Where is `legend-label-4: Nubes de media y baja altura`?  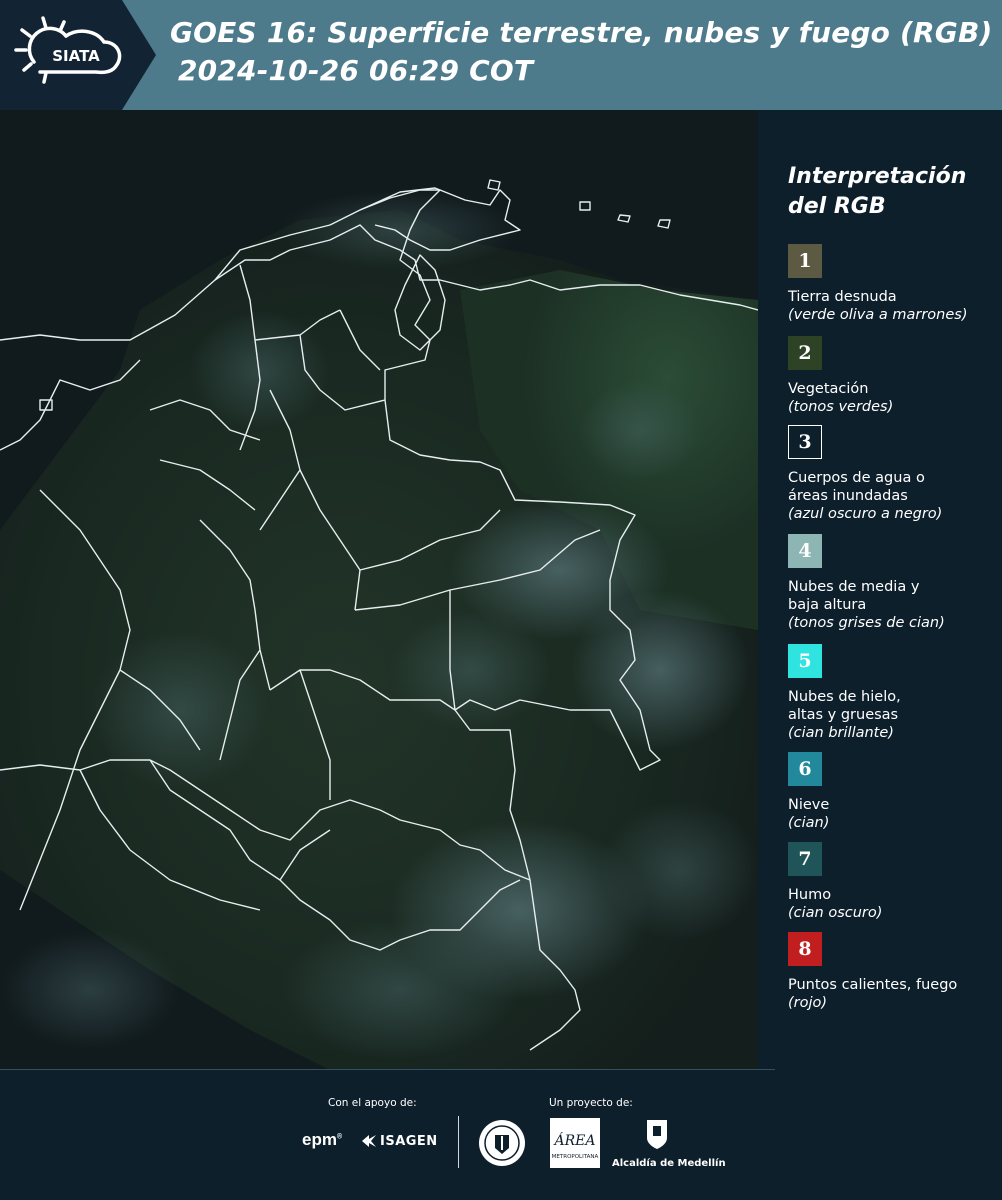 legend-label-4: Nubes de media y baja altura is located at coordinates (893, 596).